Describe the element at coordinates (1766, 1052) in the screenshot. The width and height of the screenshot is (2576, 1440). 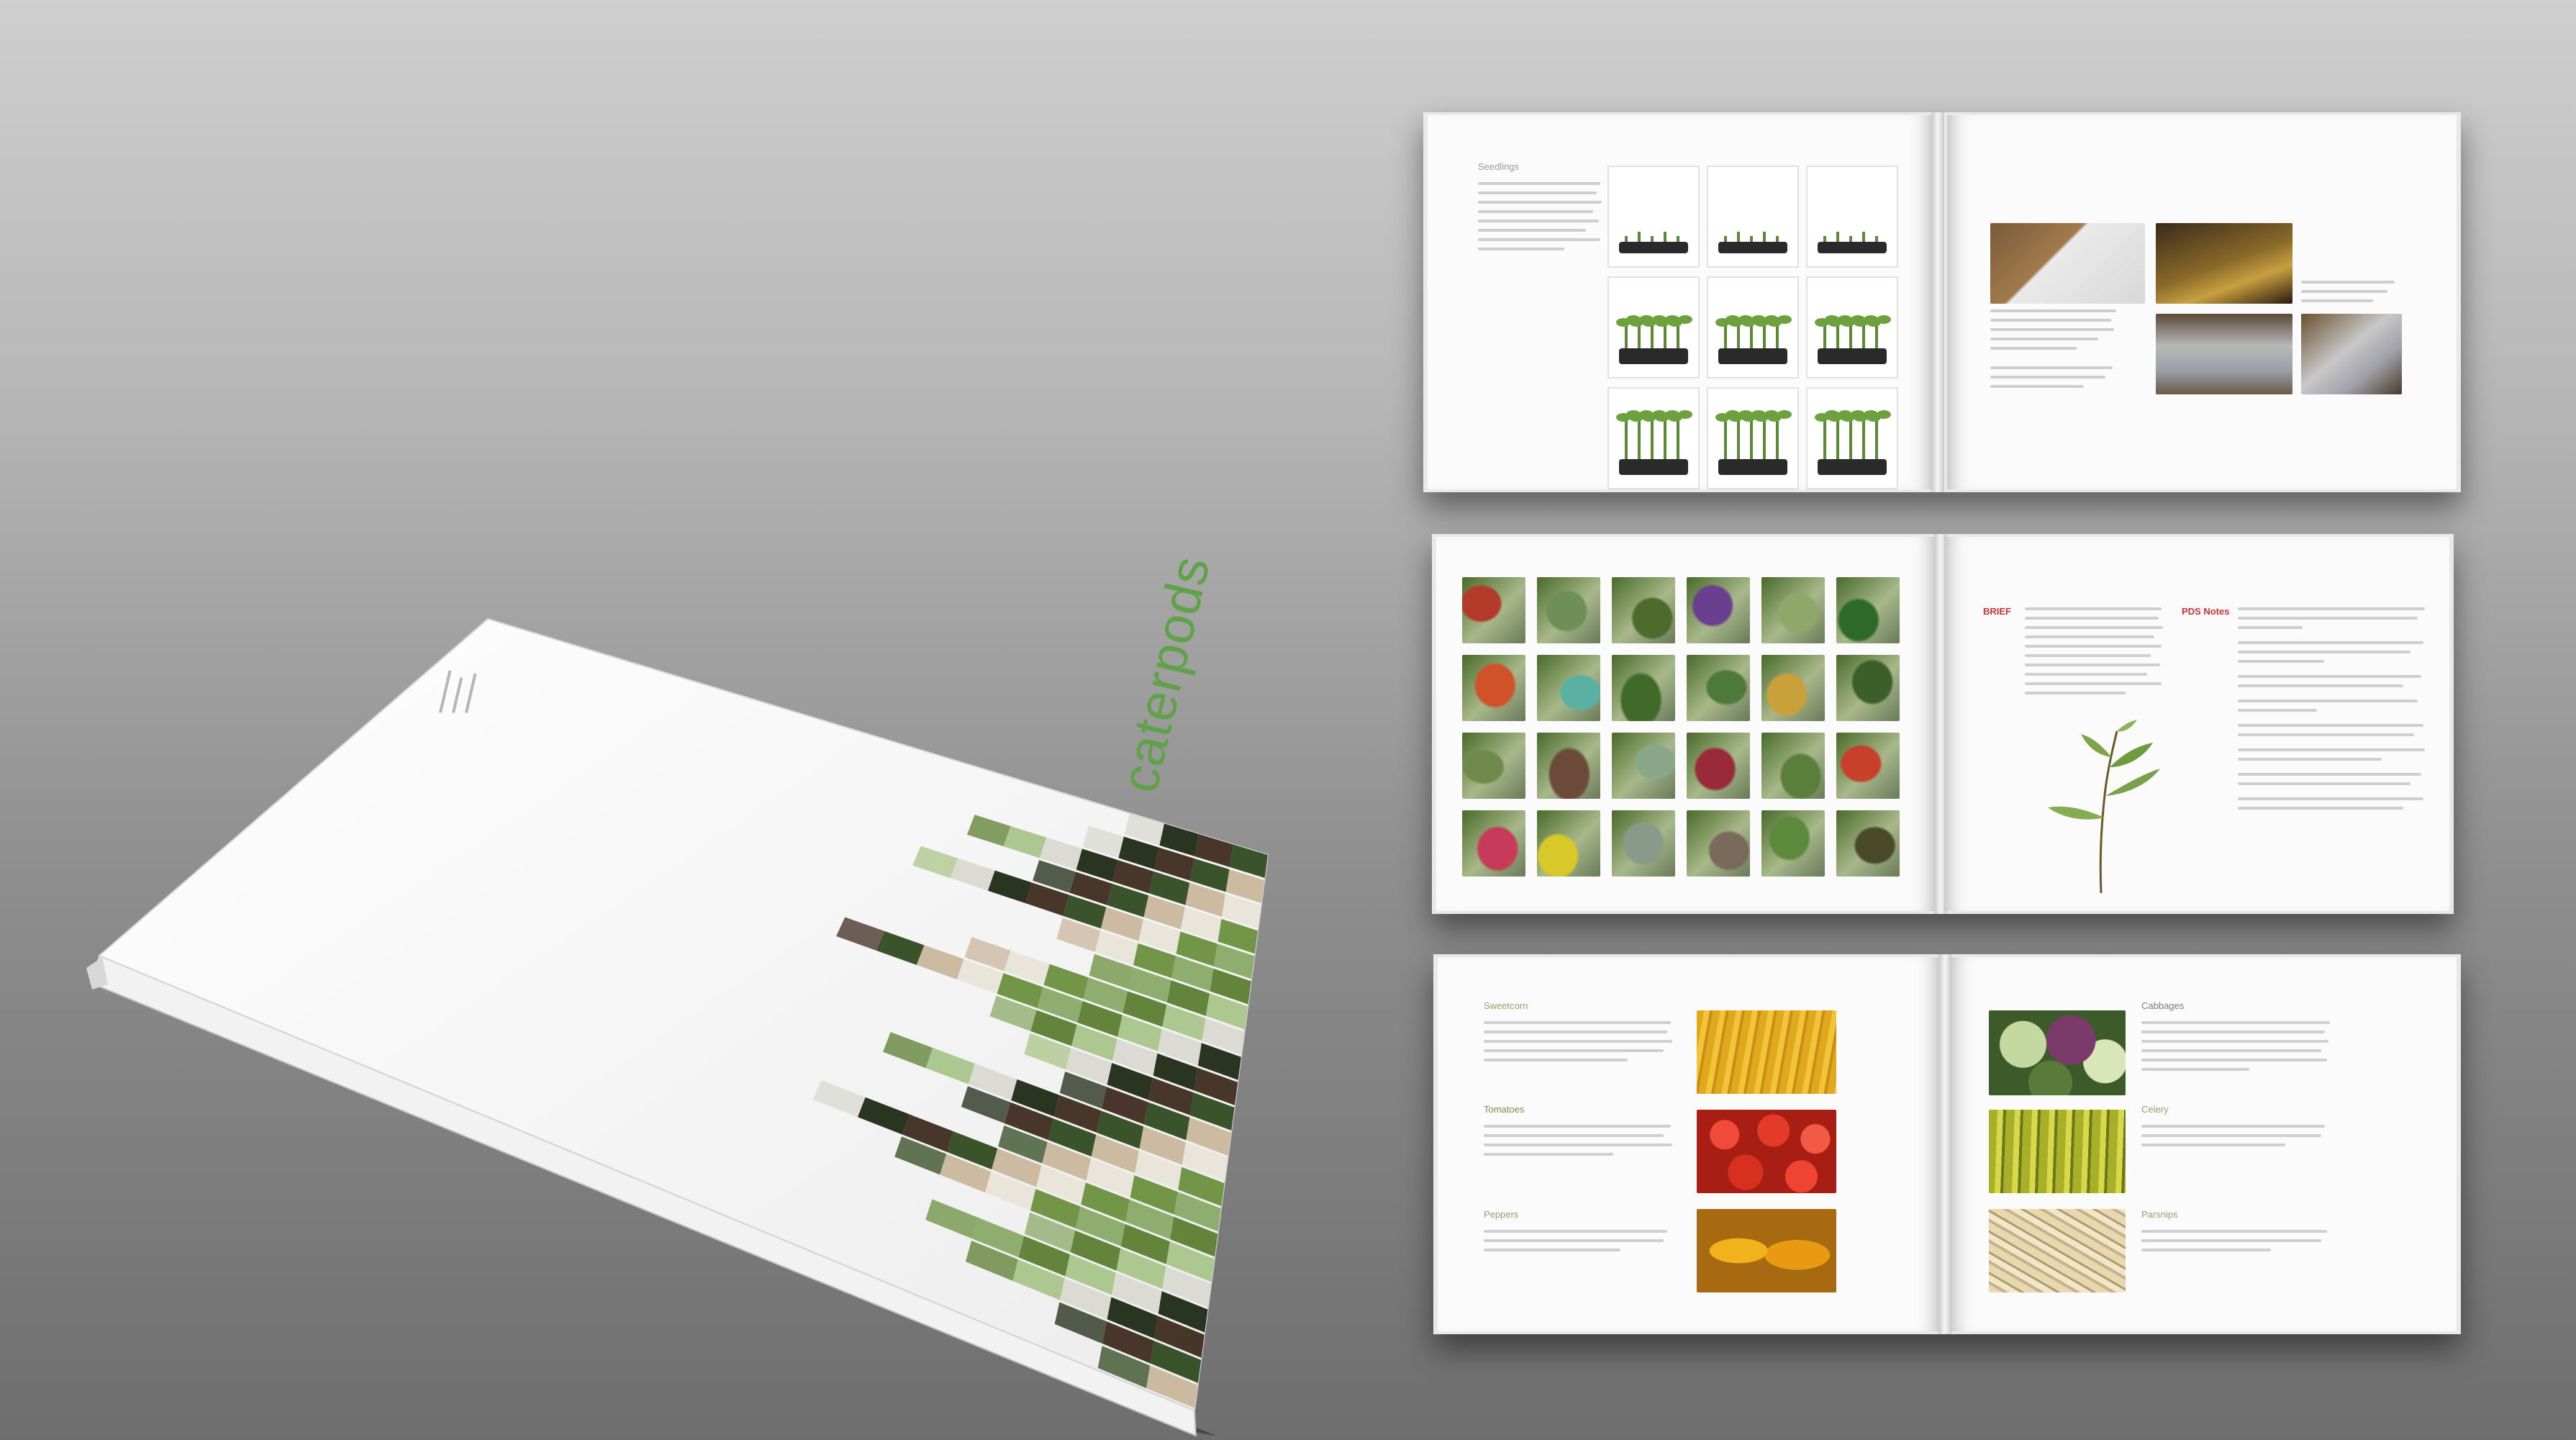
I see `sweetcorn-photo` at that location.